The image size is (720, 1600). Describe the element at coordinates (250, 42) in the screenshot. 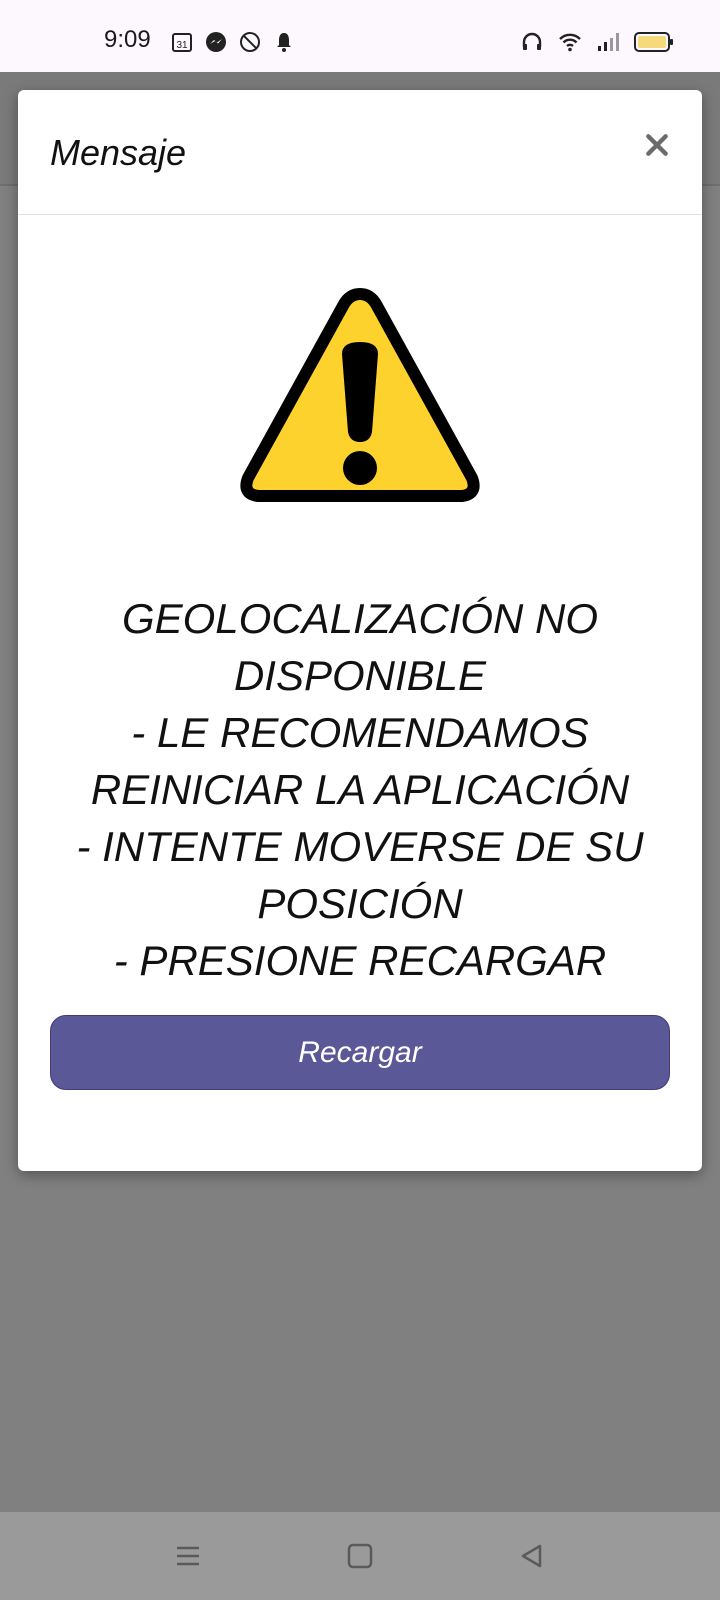

I see `do-not-disturb-icon` at that location.